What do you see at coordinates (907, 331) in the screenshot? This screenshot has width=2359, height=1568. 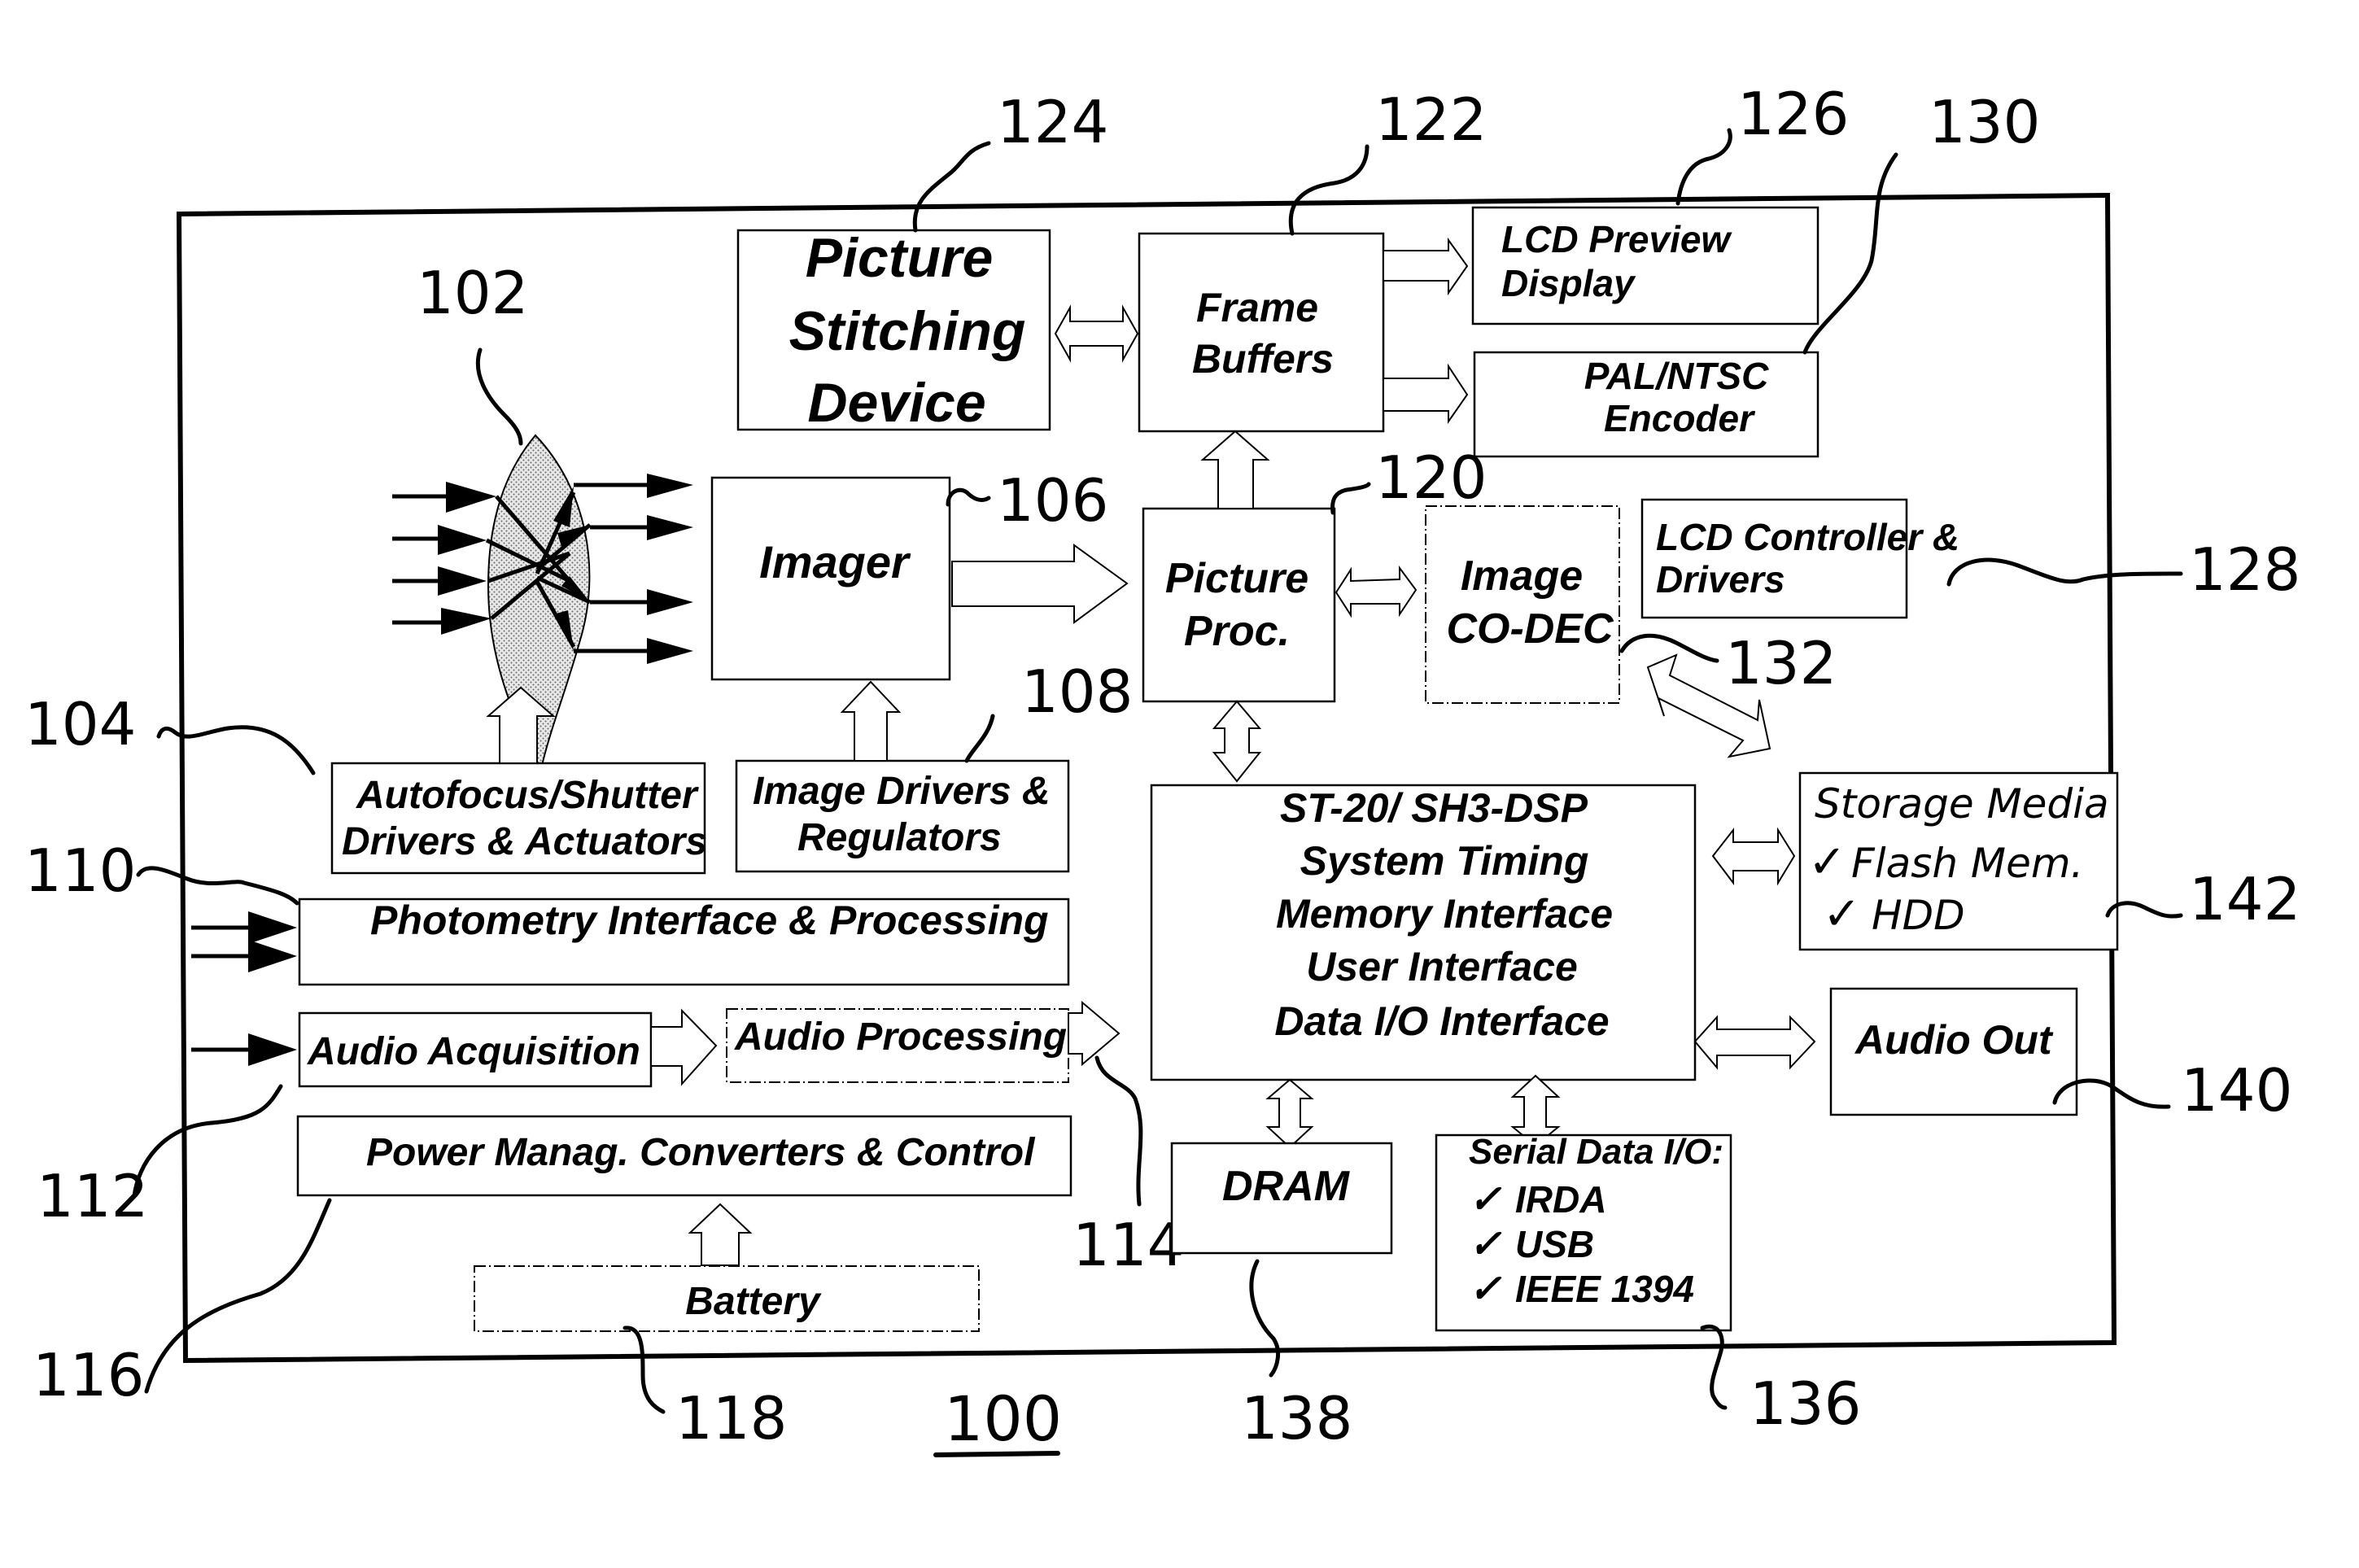 I see `picture-stitching-line-2: Stitching` at bounding box center [907, 331].